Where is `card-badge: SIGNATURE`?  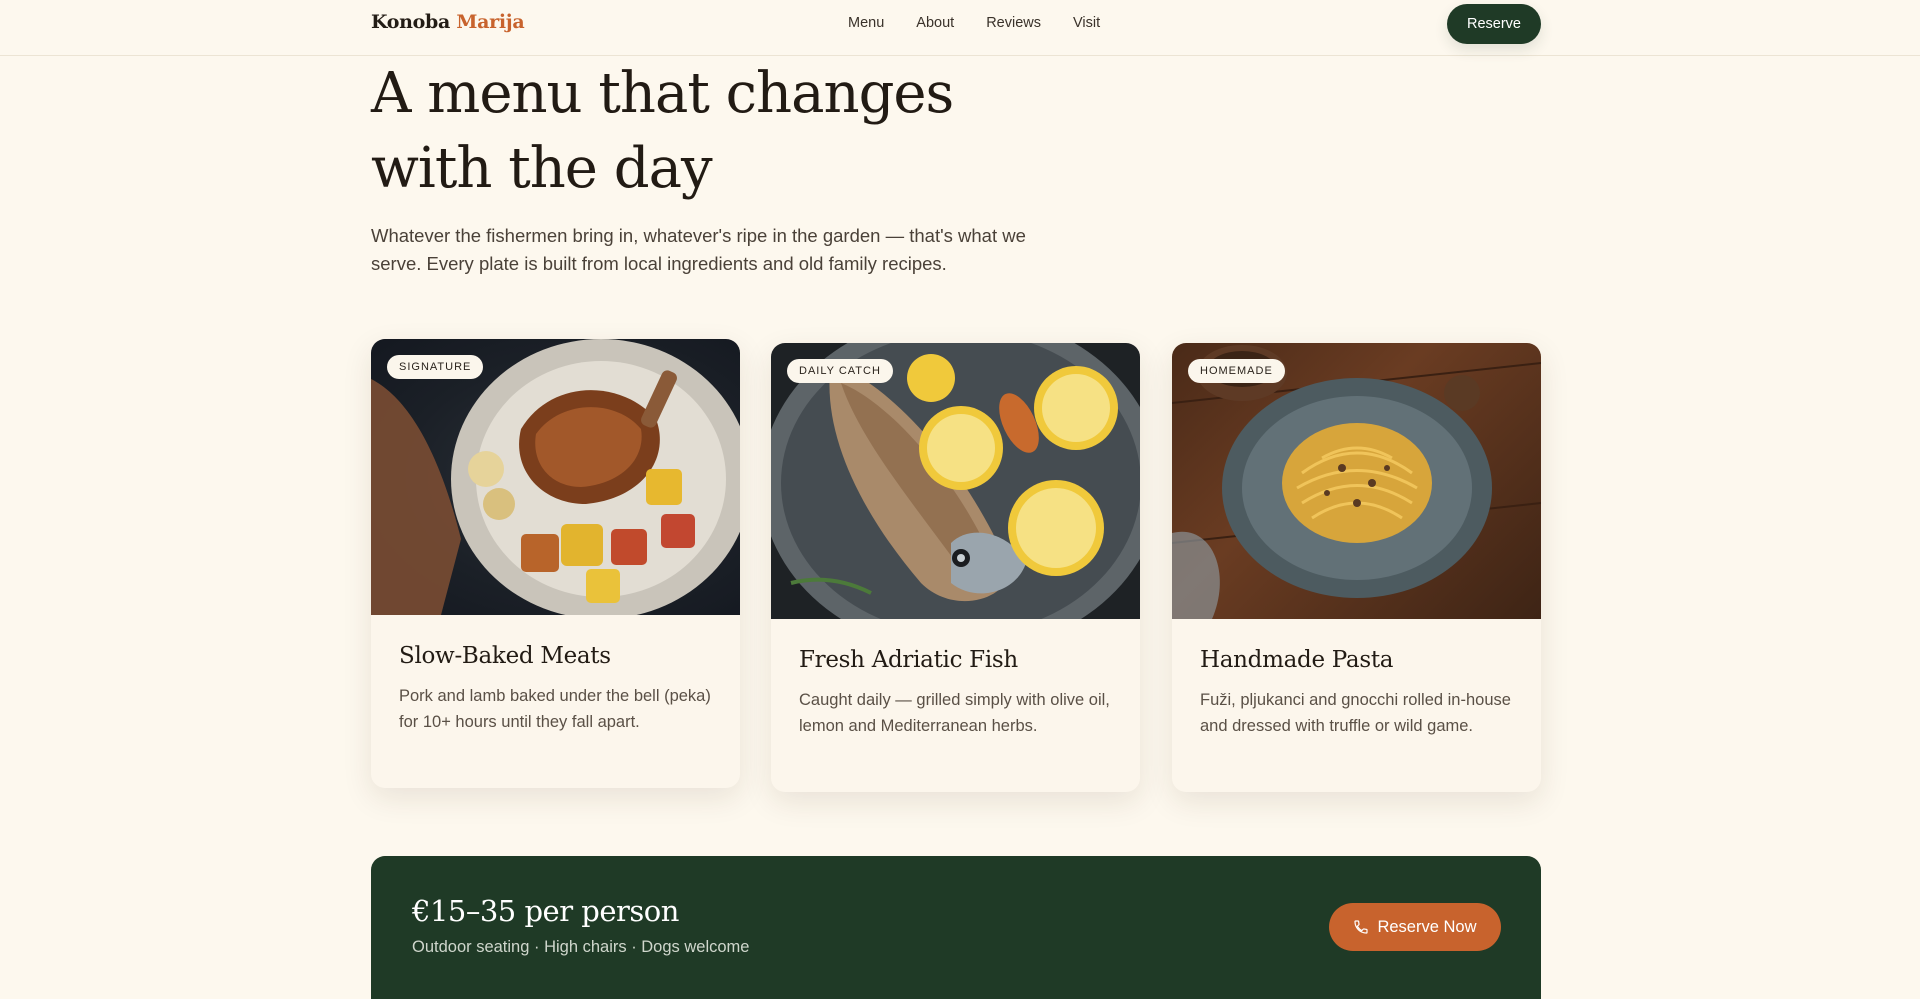 card-badge: SIGNATURE is located at coordinates (435, 367).